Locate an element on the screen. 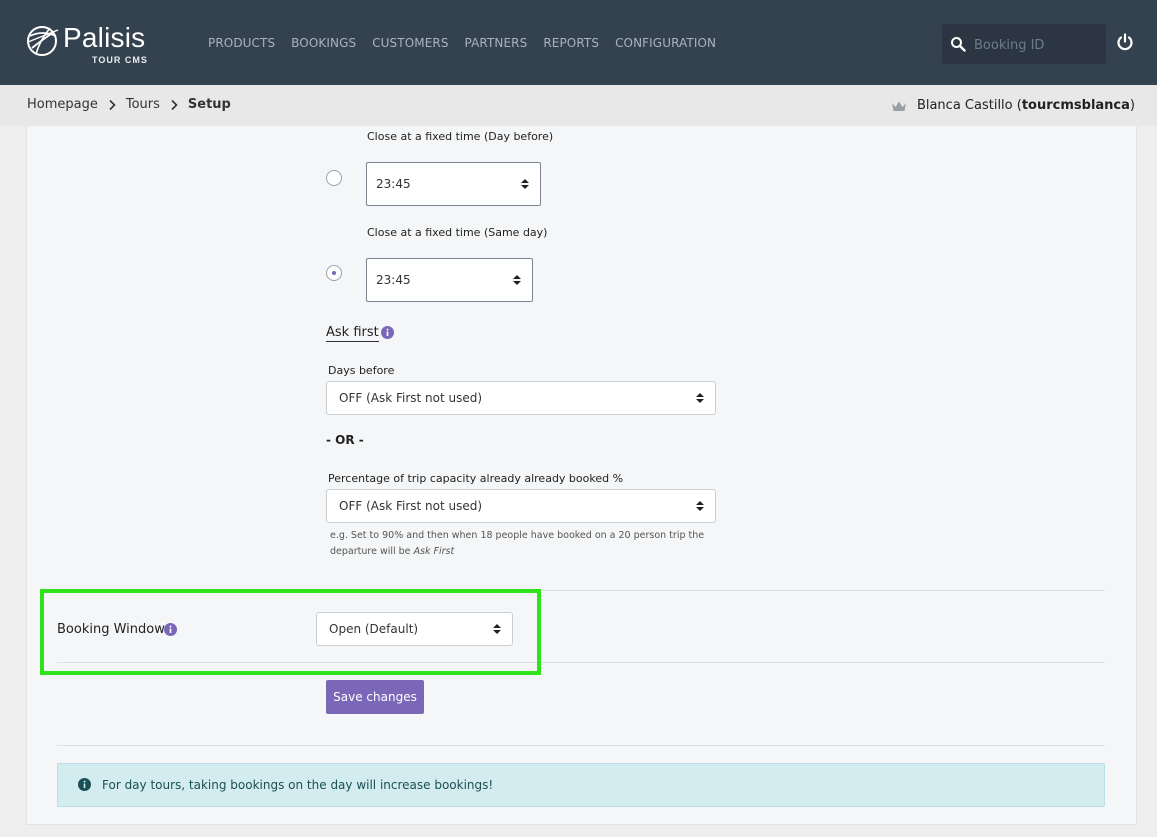 Image resolution: width=1157 pixels, height=837 pixels. crown-icon is located at coordinates (898, 106).